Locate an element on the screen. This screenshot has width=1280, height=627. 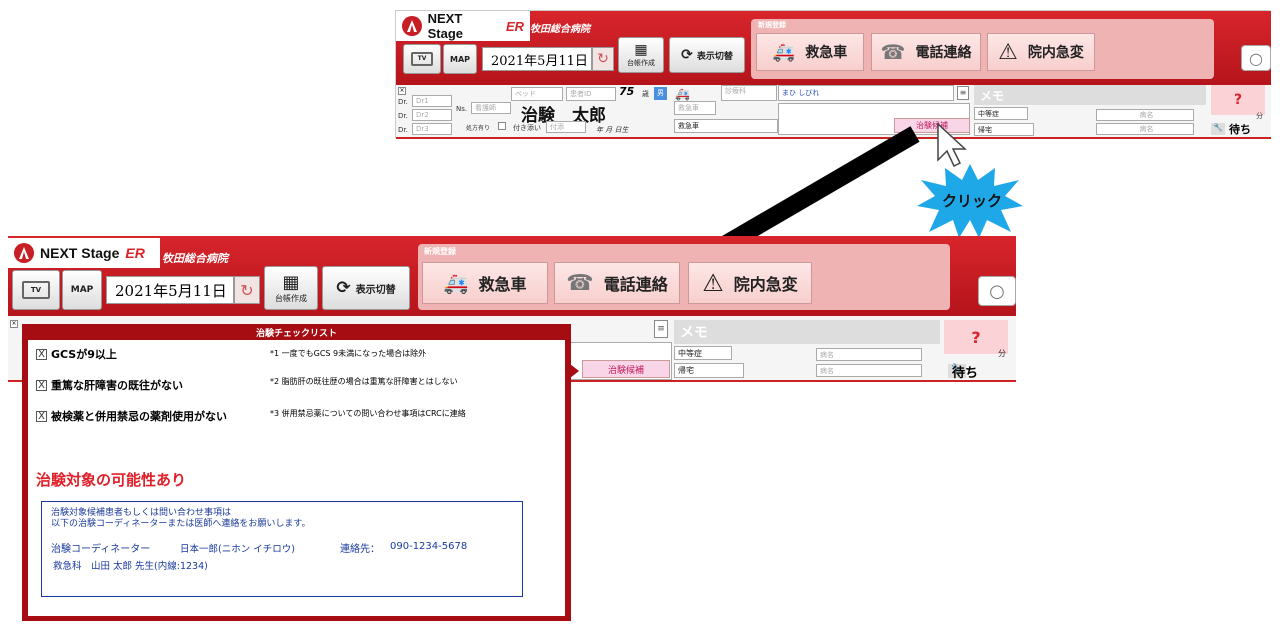
ambulance-icon: 🚑 is located at coordinates (784, 52).